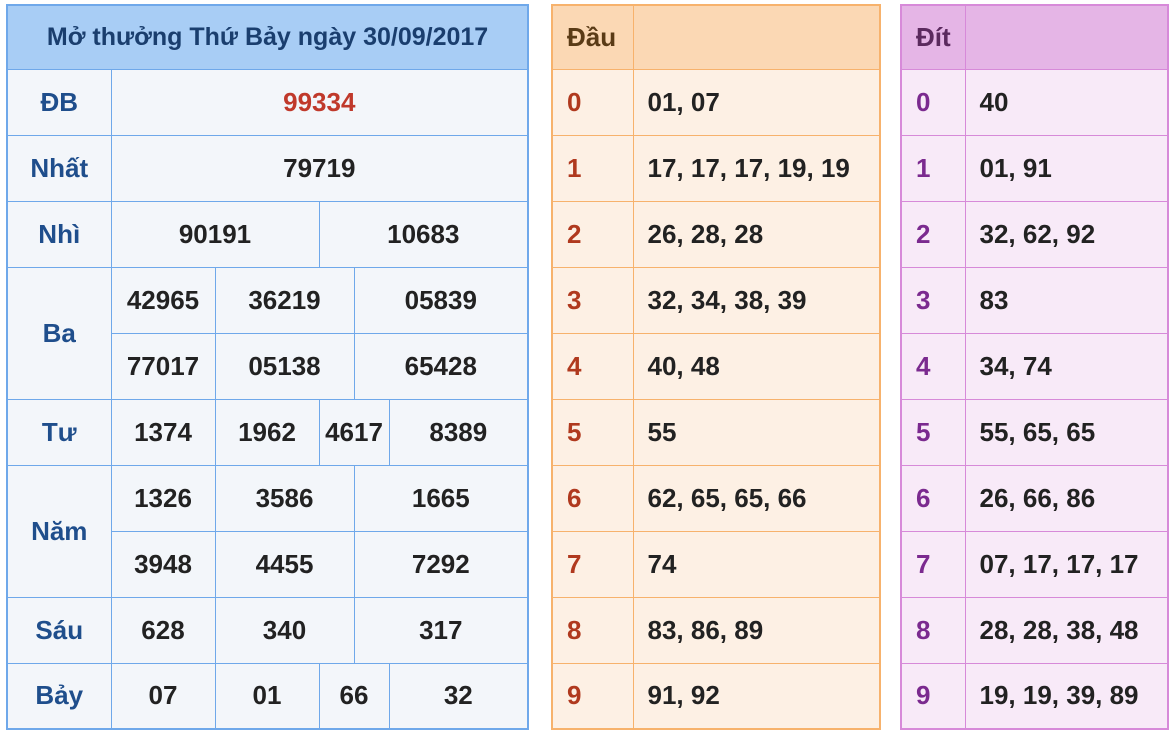 This screenshot has width=1170, height=744. What do you see at coordinates (592, 234) in the screenshot?
I see `dau-digit: 2` at bounding box center [592, 234].